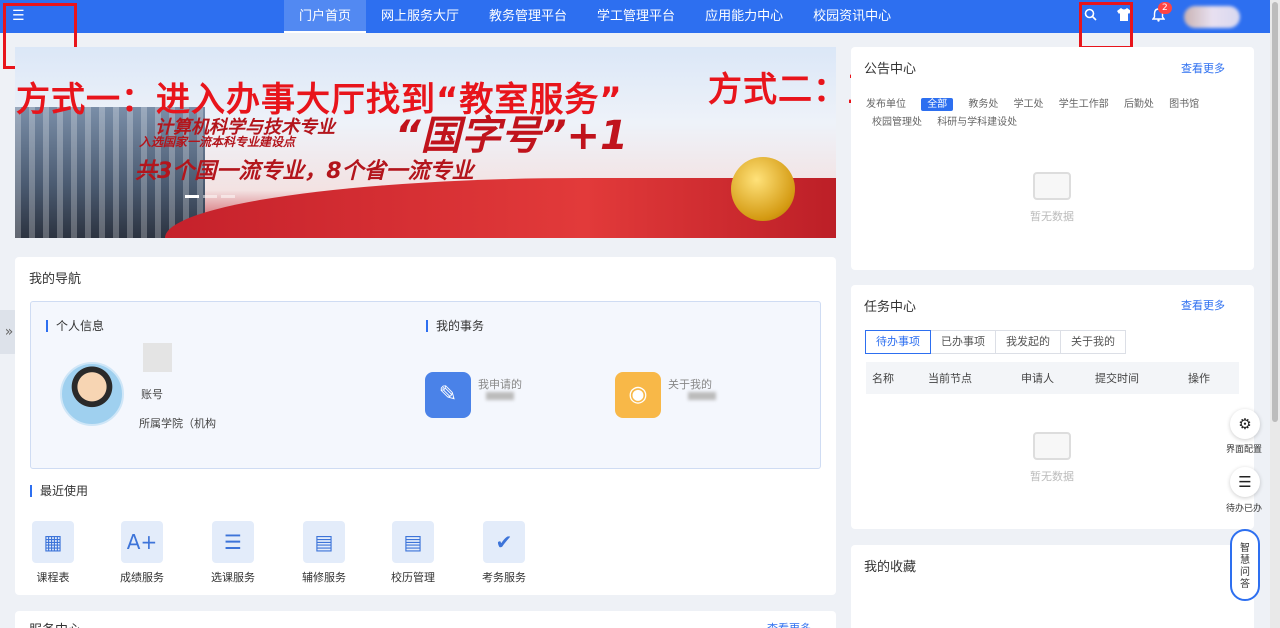 This screenshot has height=628, width=1280. What do you see at coordinates (763, 189) in the screenshot?
I see `gold-medal-icon` at bounding box center [763, 189].